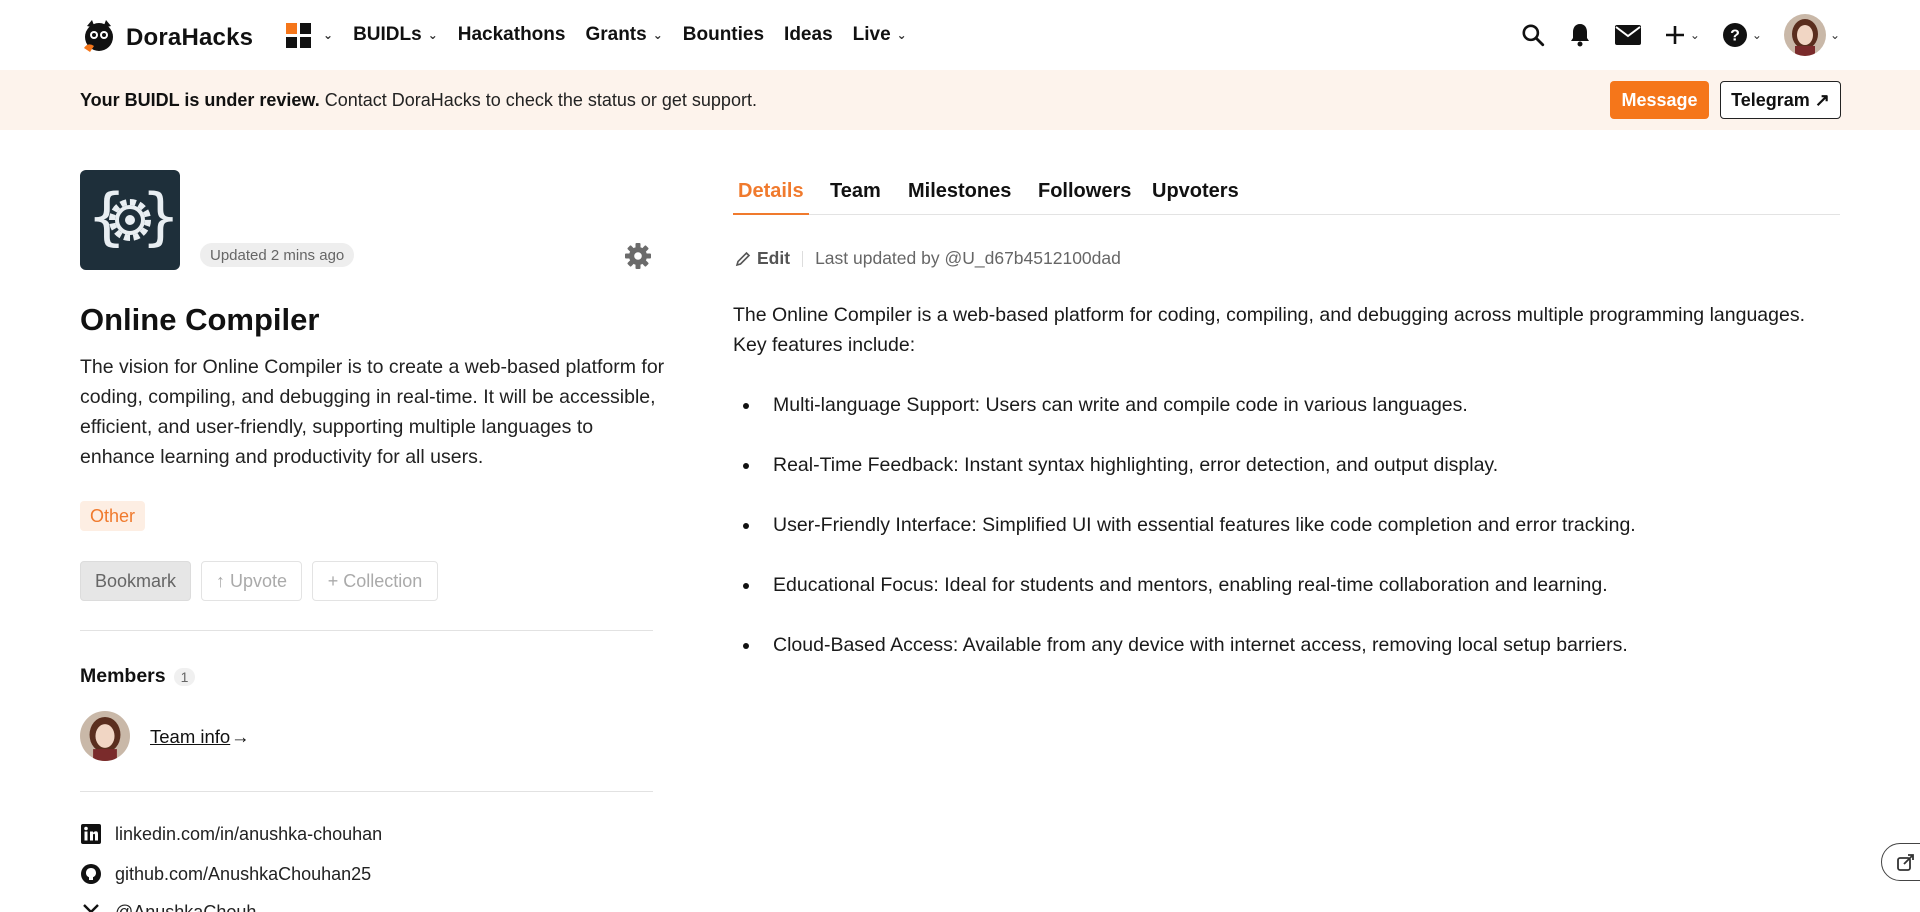  I want to click on tab-upvoters: Upvoters, so click(1195, 197).